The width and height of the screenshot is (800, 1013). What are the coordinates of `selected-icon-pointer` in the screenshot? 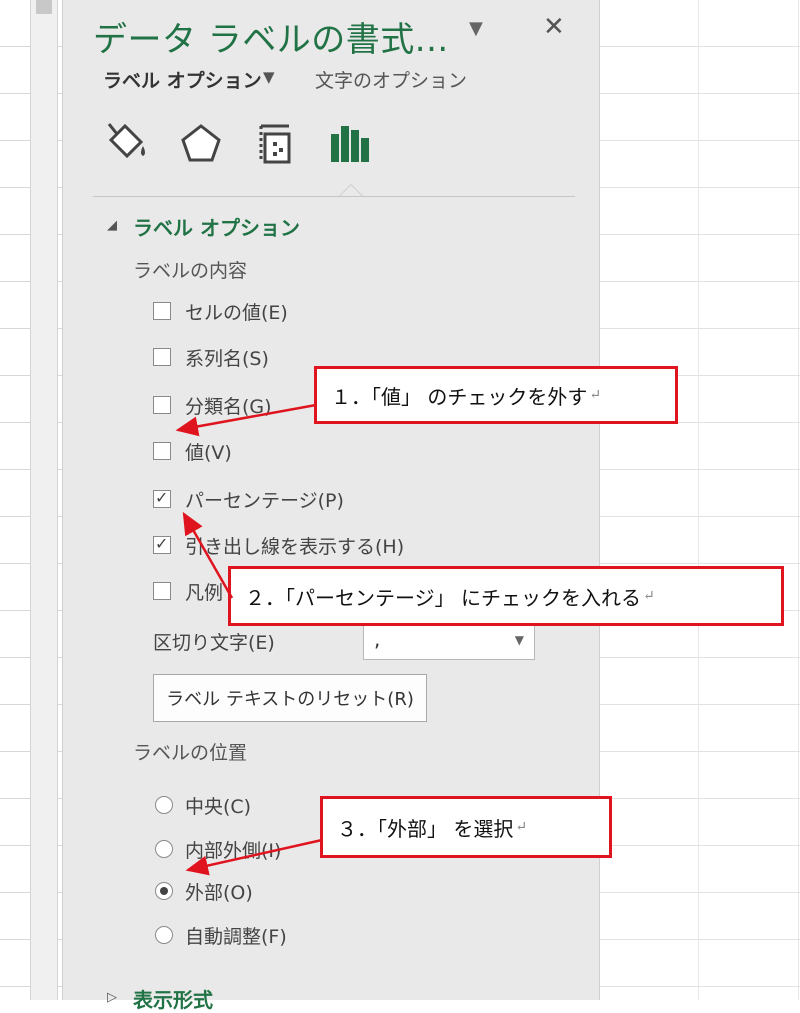 It's located at (351, 190).